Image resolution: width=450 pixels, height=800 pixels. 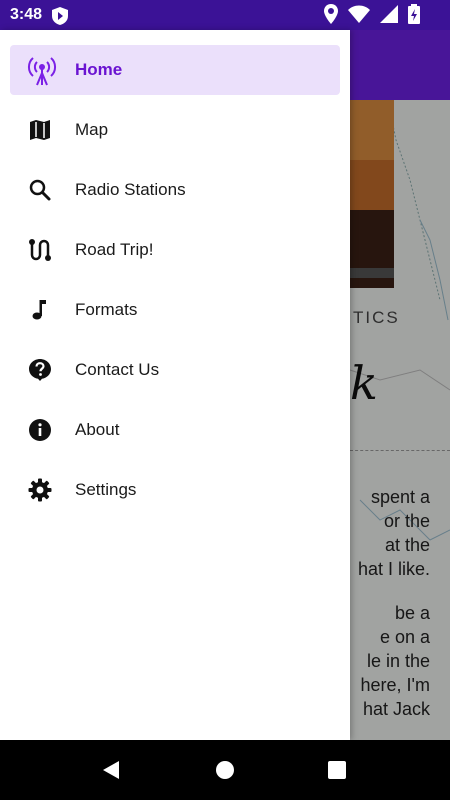 What do you see at coordinates (331, 14) in the screenshot?
I see `location-icon` at bounding box center [331, 14].